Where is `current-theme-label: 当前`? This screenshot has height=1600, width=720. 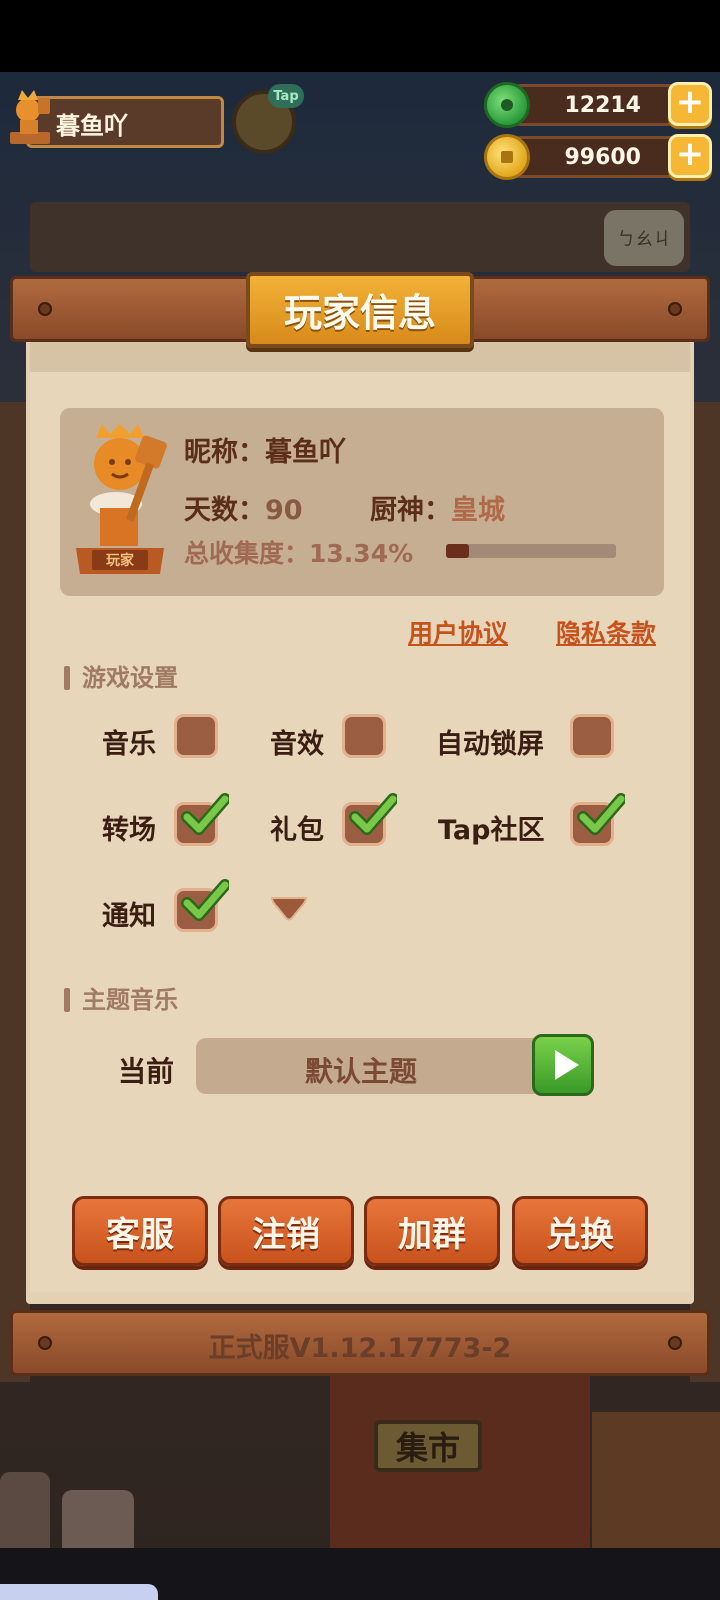 current-theme-label: 当前 is located at coordinates (146, 1071).